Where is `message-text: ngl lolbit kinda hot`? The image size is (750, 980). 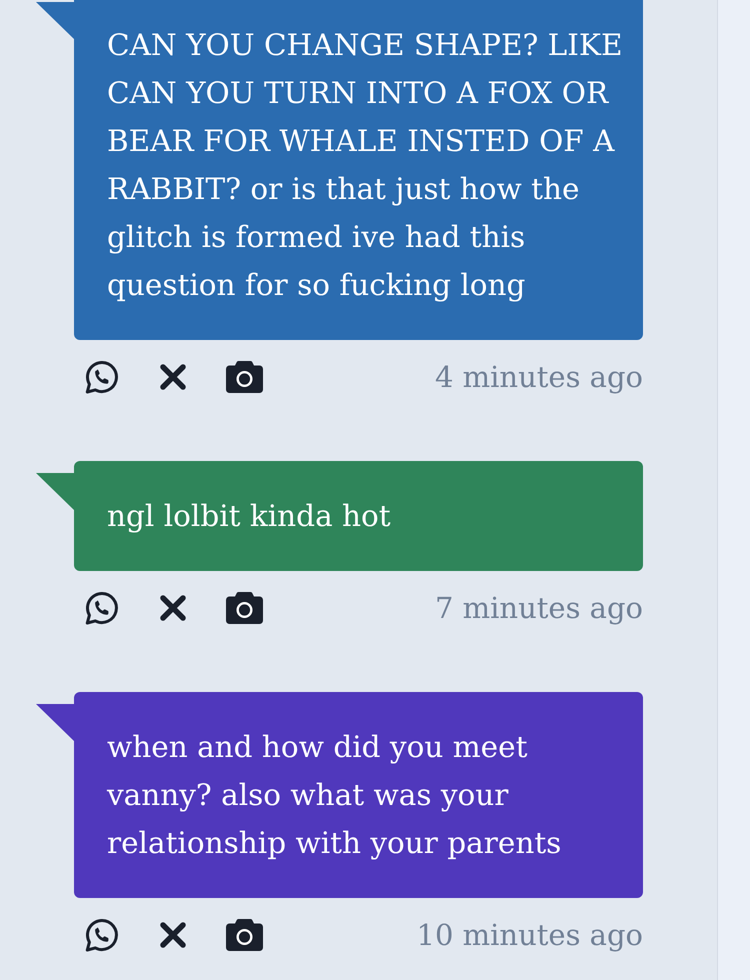 message-text: ngl lolbit kinda hot is located at coordinates (249, 516).